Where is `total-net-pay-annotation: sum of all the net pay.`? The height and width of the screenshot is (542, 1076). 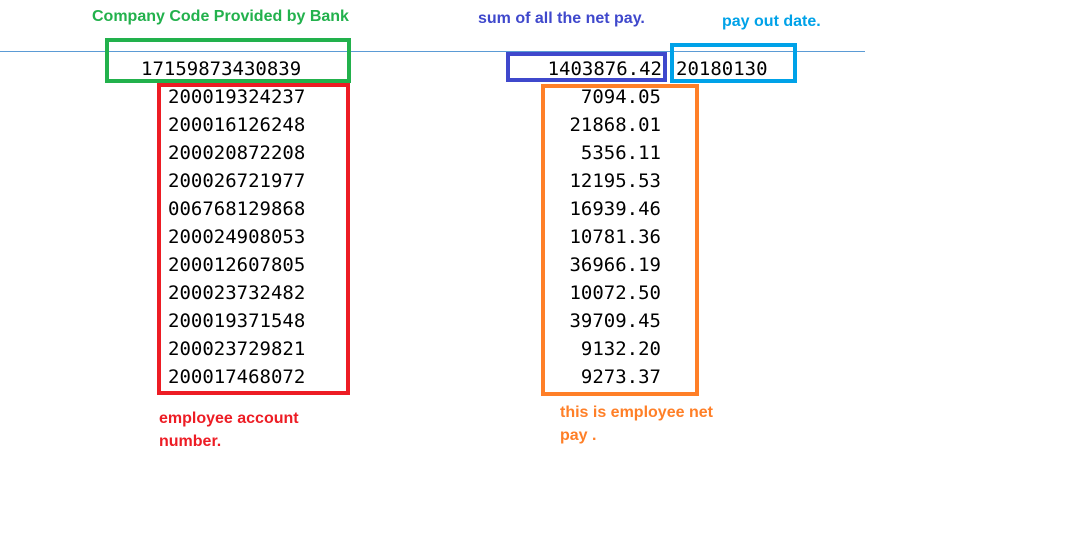
total-net-pay-annotation: sum of all the net pay. is located at coordinates (561, 18).